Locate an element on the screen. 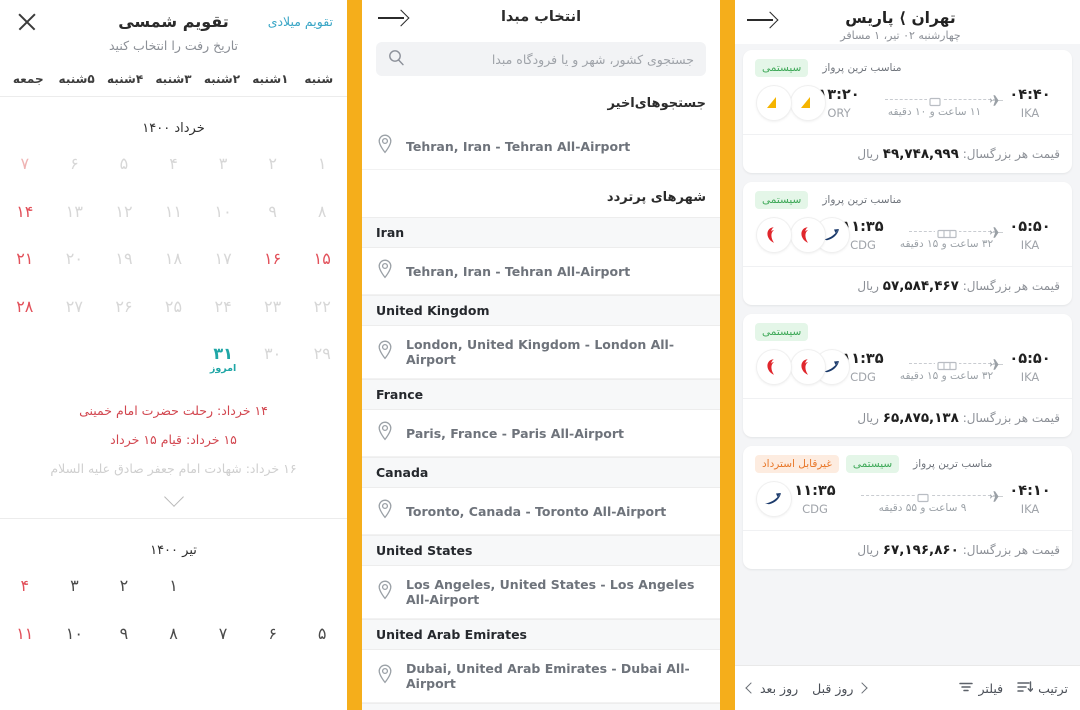  weekday-6: جمعه is located at coordinates (28, 79).